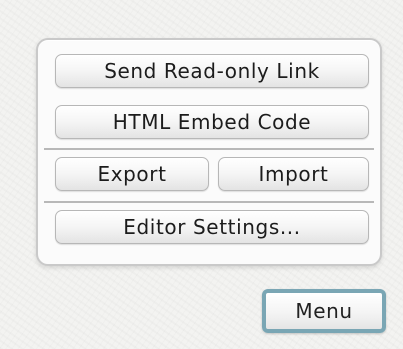 The width and height of the screenshot is (403, 349). I want to click on import-button: Import, so click(293, 174).